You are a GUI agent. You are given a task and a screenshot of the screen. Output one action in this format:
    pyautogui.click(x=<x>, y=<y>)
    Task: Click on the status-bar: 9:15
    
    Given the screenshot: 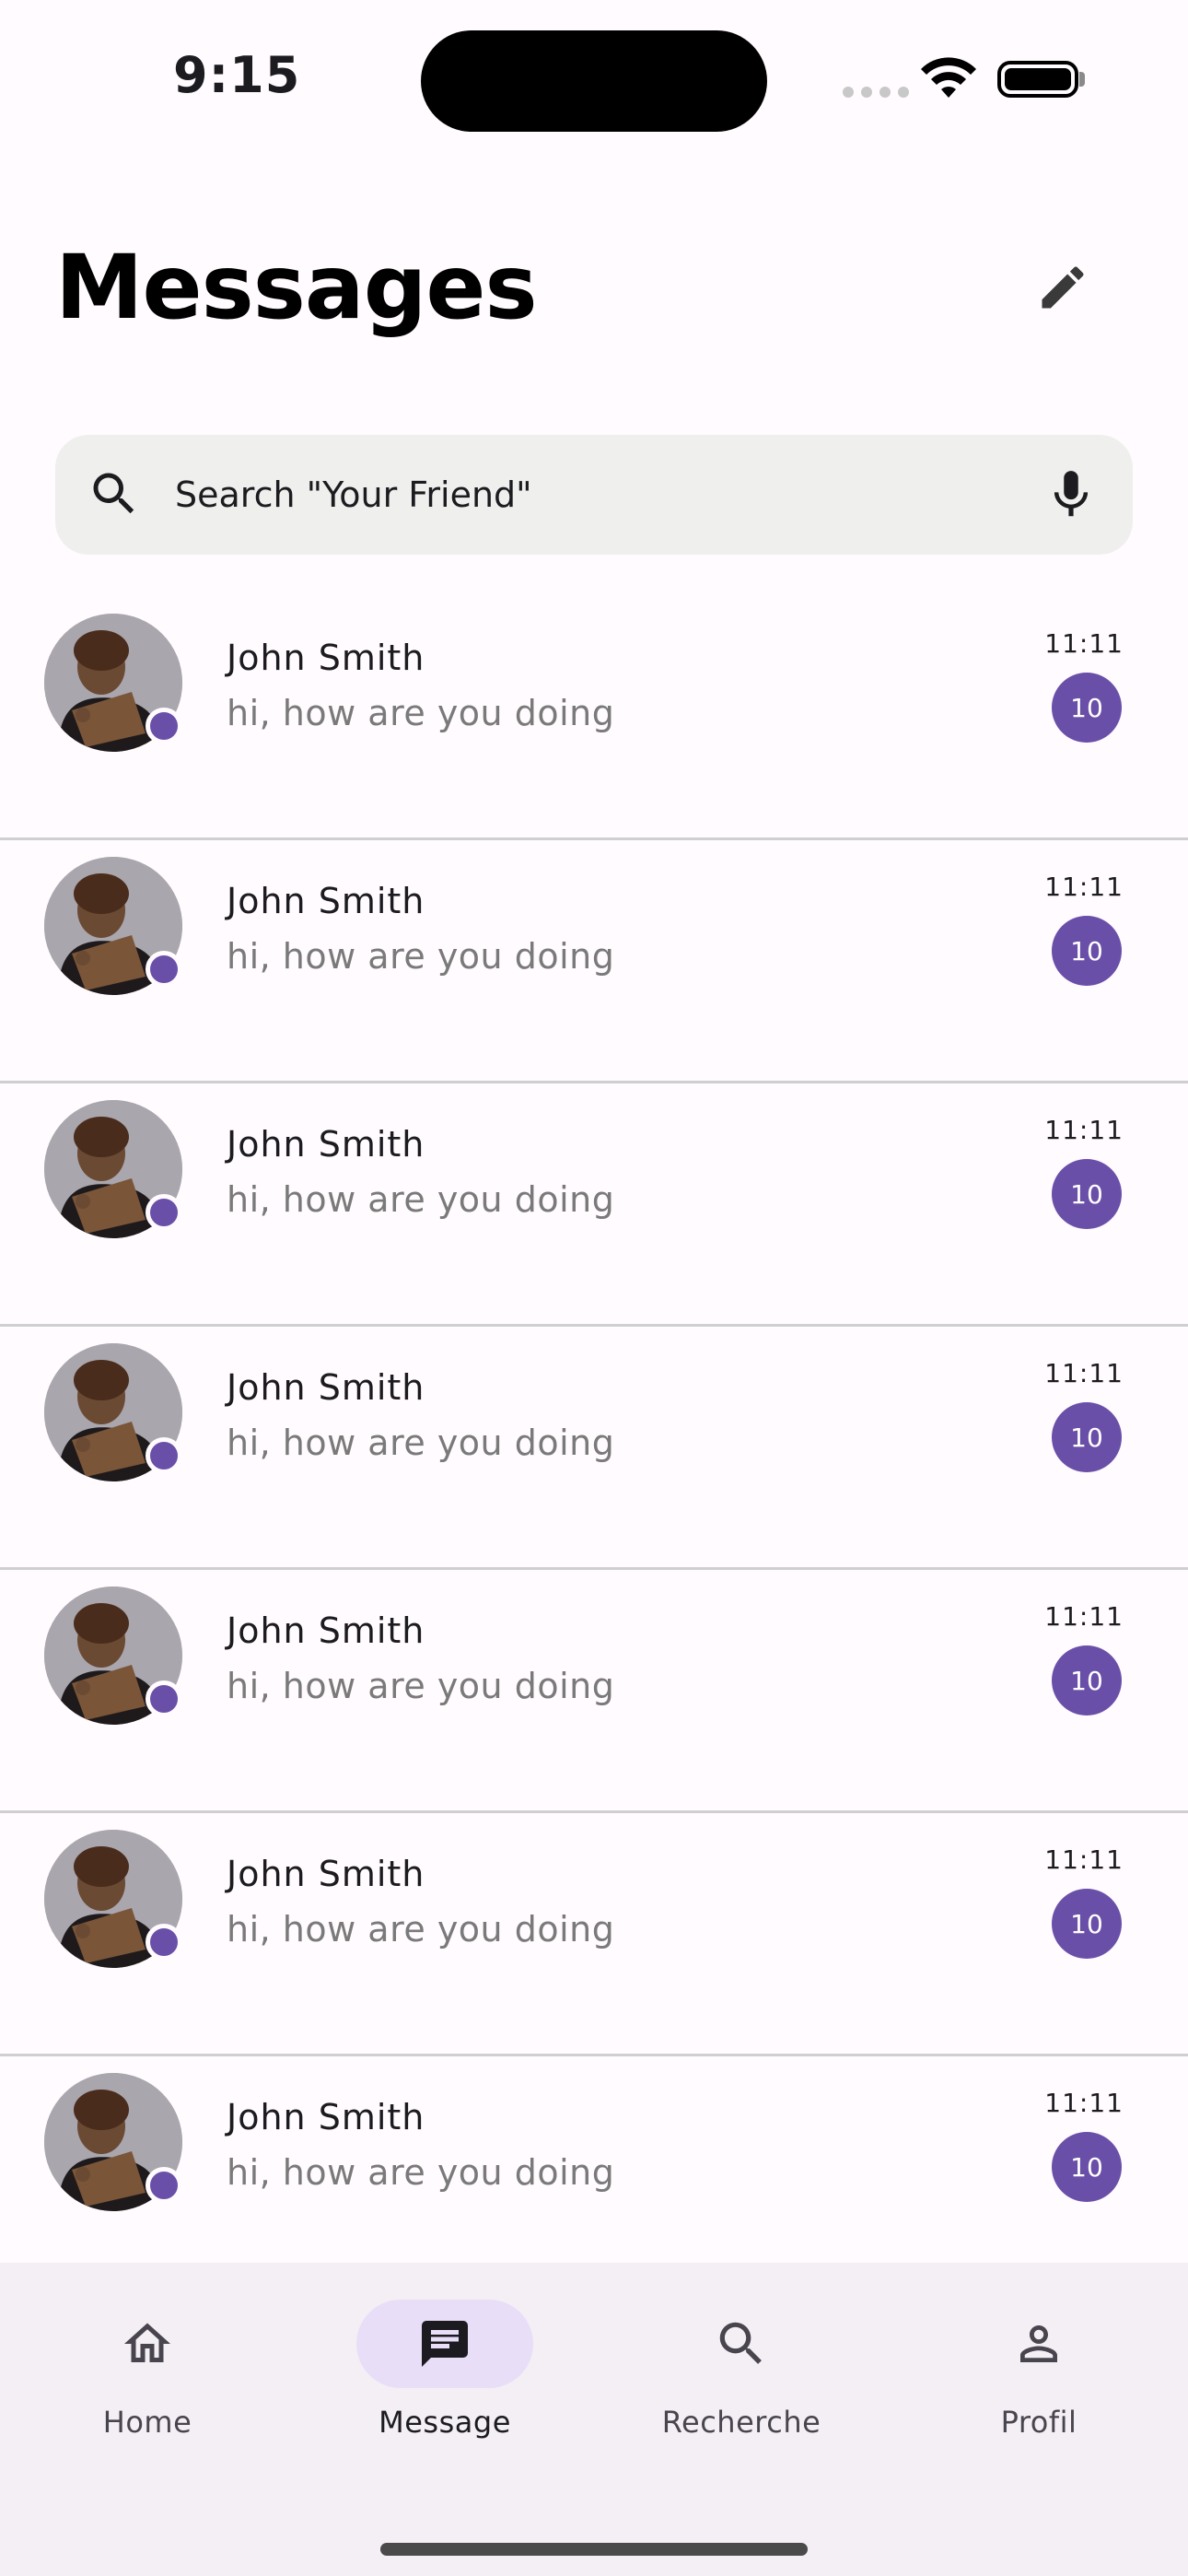 What is the action you would take?
    pyautogui.click(x=594, y=78)
    